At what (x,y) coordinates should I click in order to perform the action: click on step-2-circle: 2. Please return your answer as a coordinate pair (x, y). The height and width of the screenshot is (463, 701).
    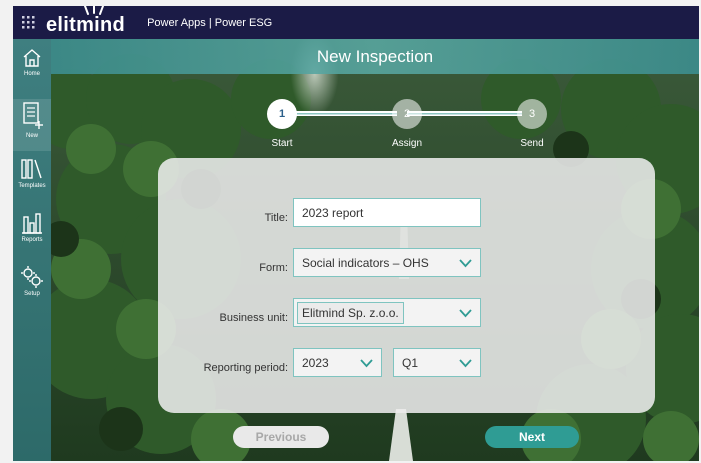
    Looking at the image, I should click on (407, 114).